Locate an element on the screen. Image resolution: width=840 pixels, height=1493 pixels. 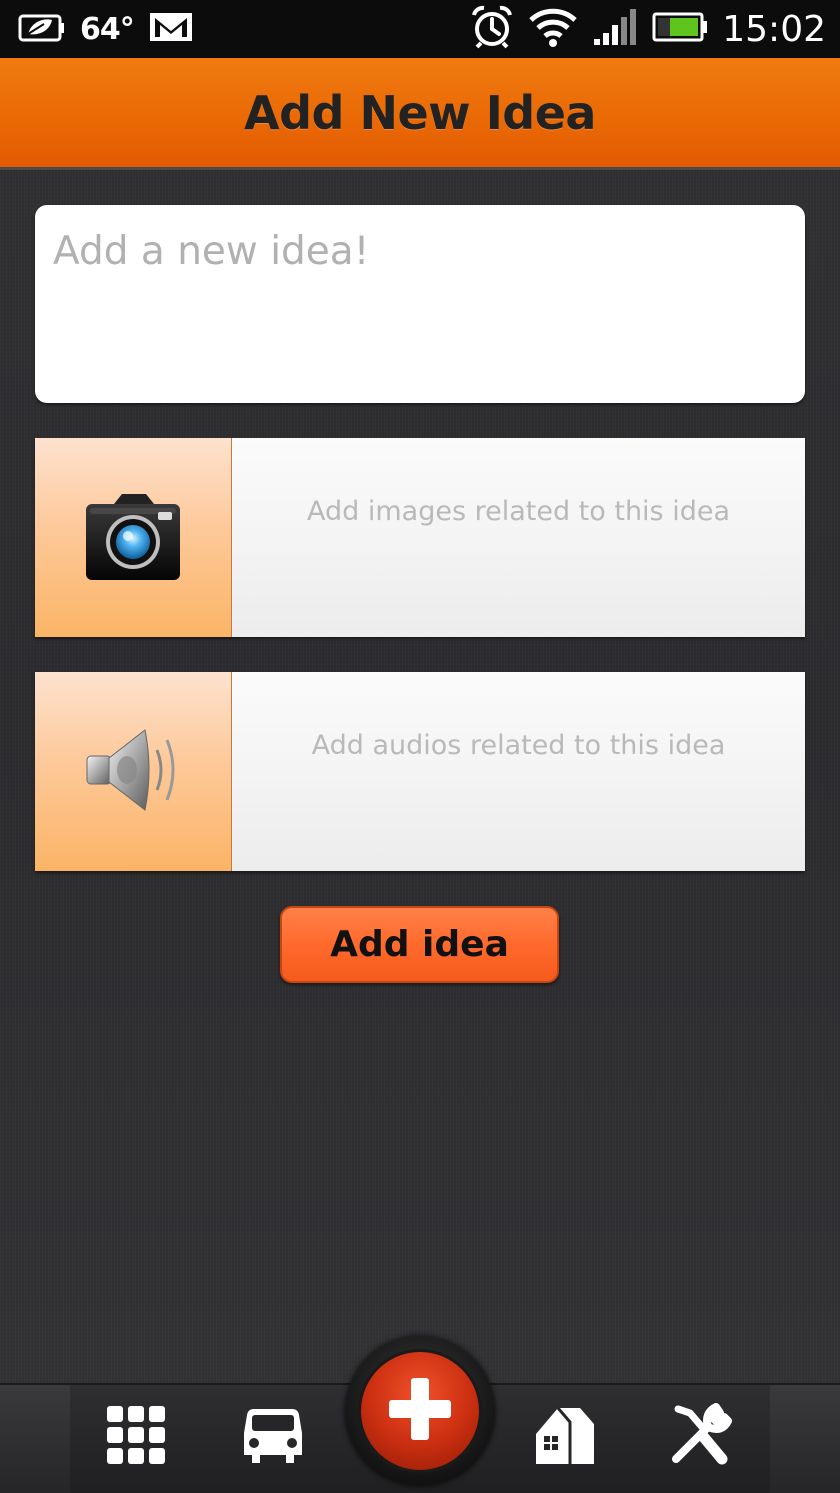
clock: 15:02 is located at coordinates (774, 29).